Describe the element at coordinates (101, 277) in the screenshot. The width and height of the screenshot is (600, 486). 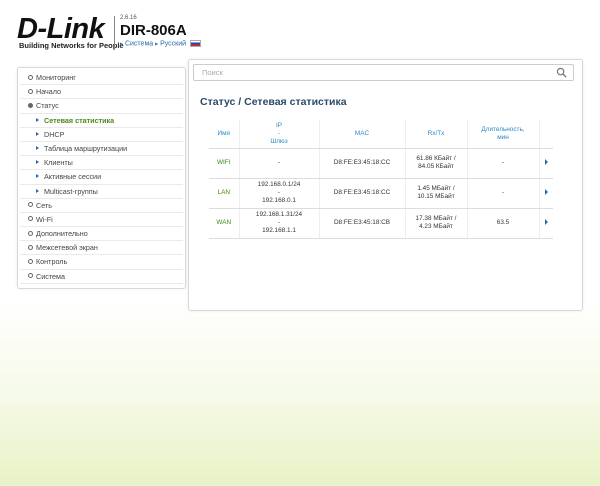
I see `sidebar-item-system: Система` at that location.